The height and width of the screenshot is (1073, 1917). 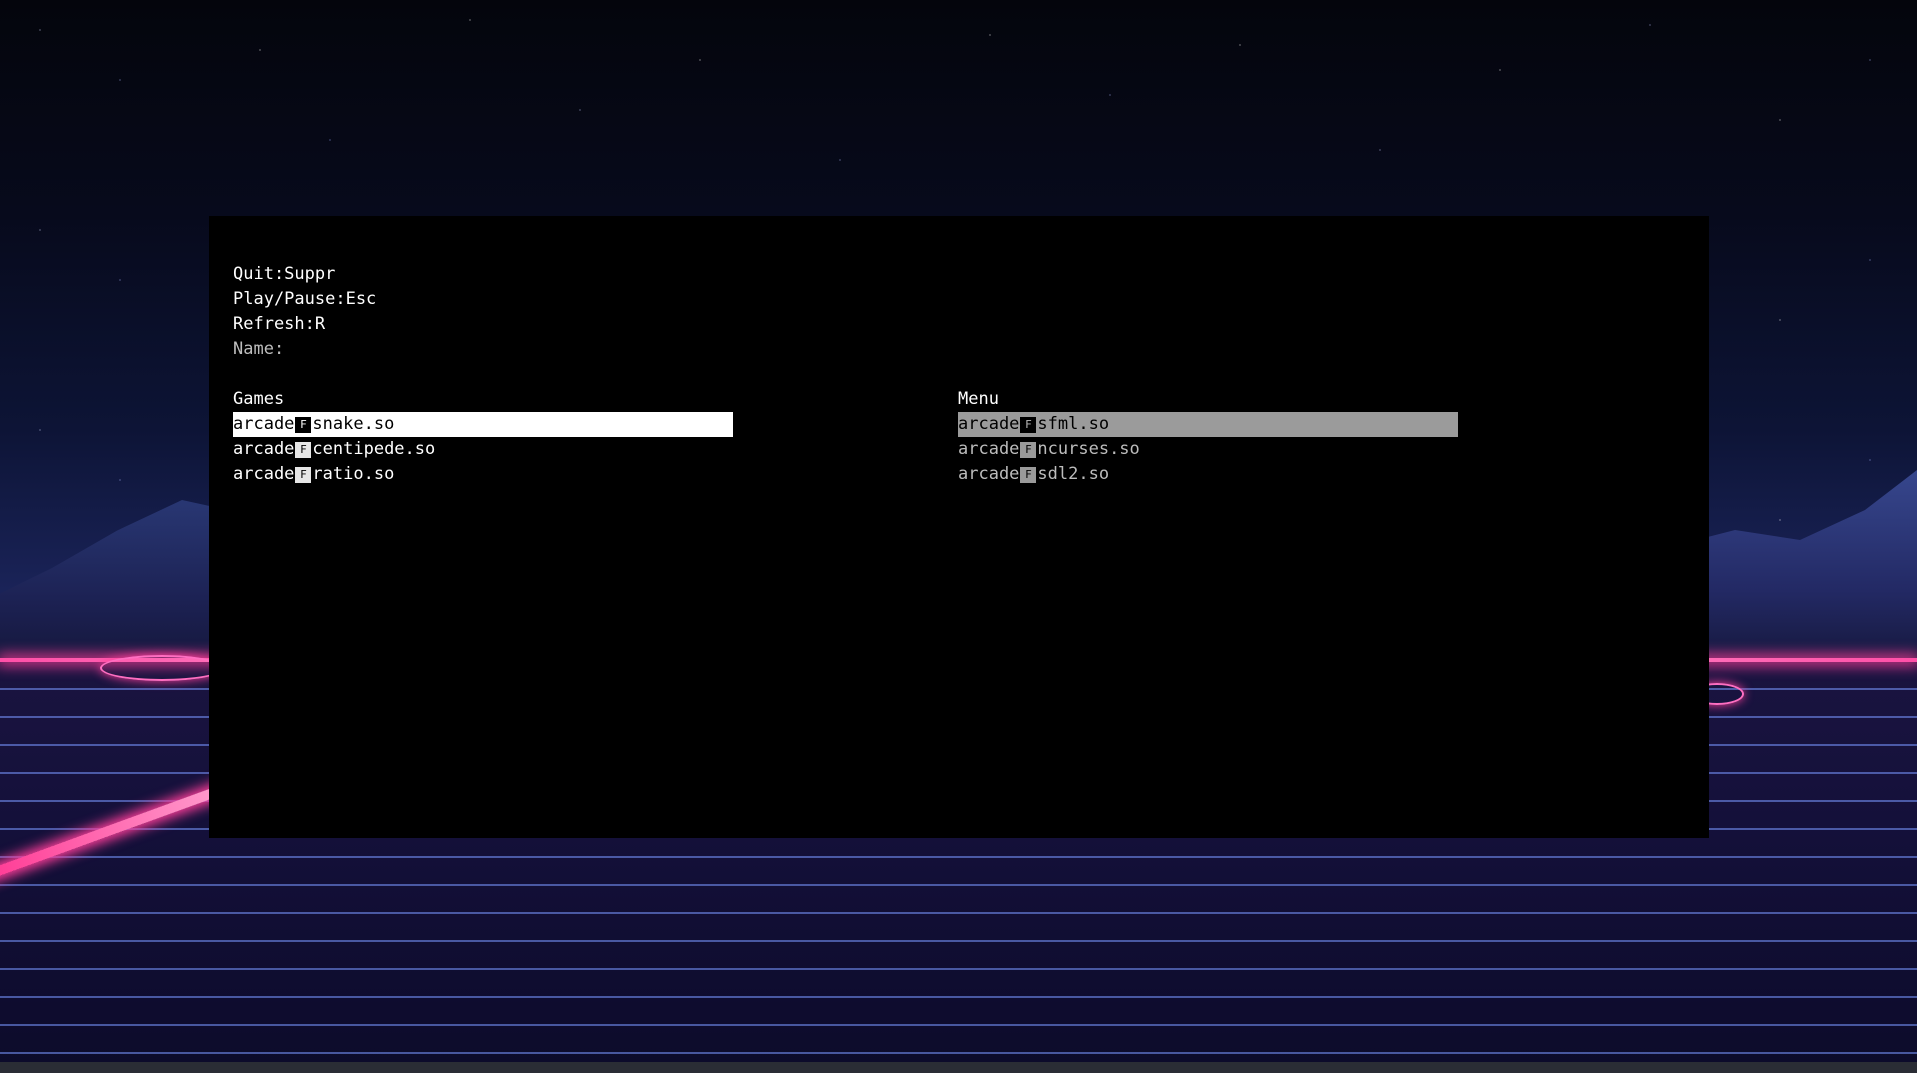 I want to click on games-heading: Games, so click(x=259, y=399).